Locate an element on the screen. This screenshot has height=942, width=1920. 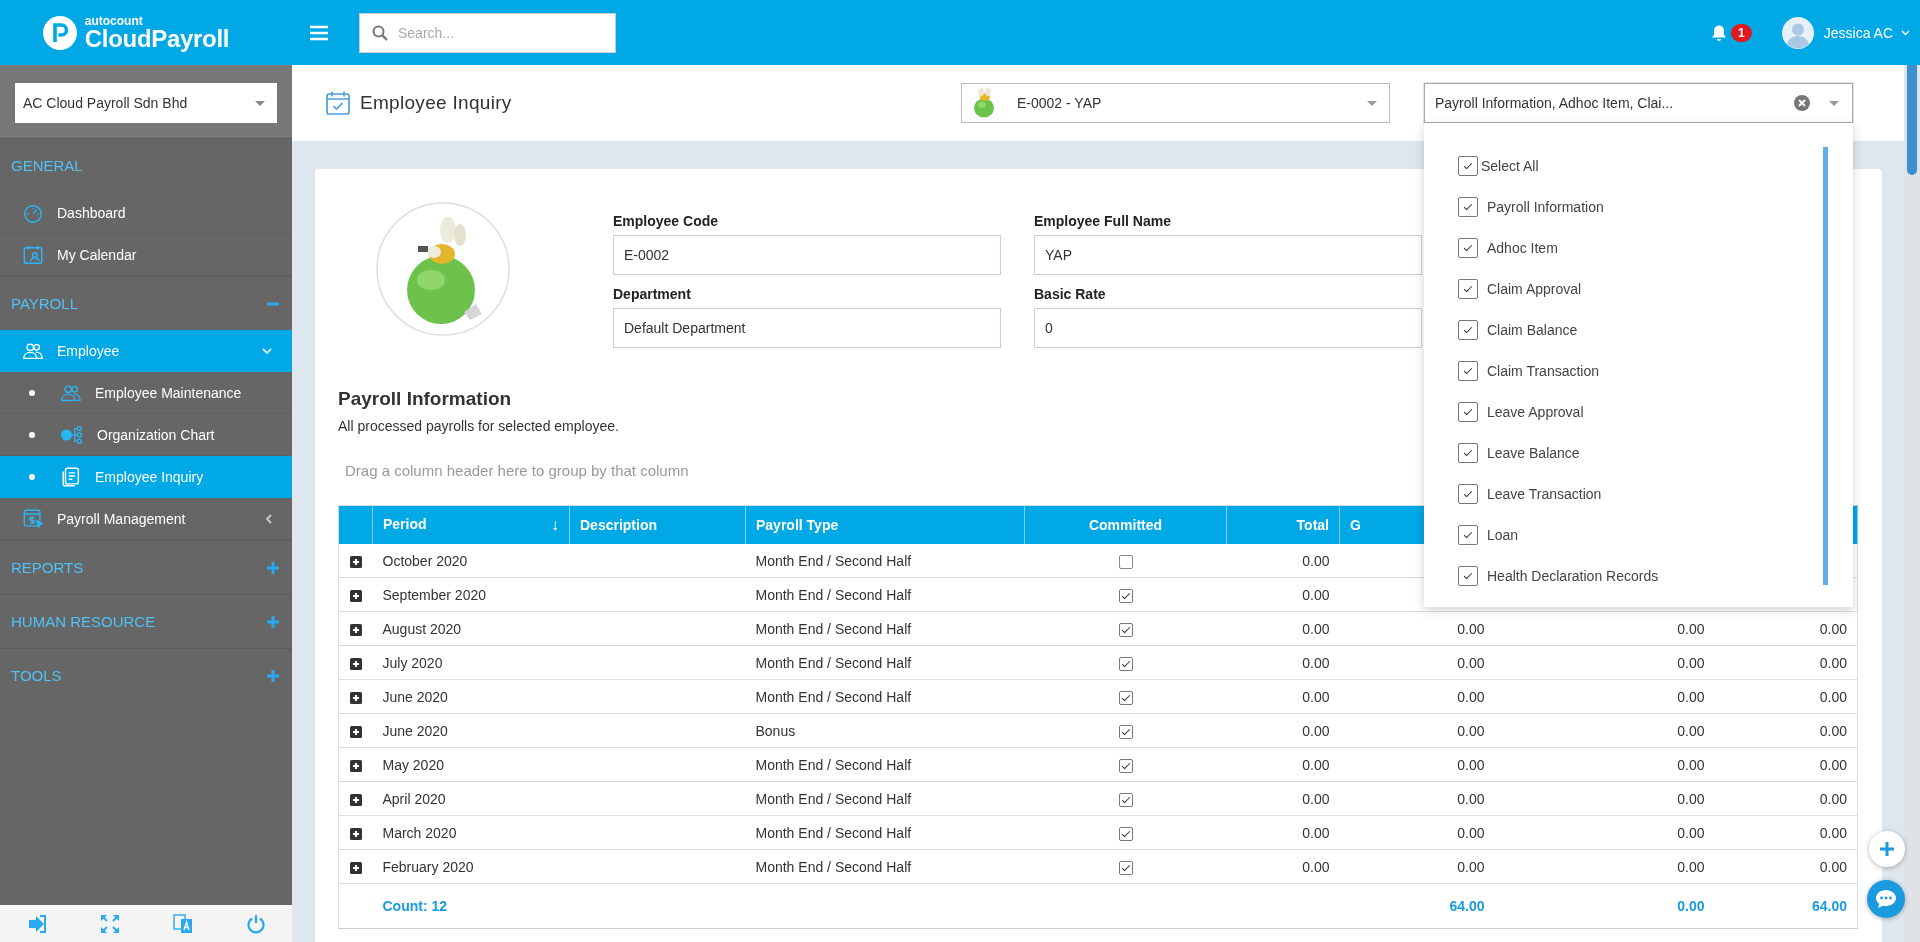
option-label: Leave Approval is located at coordinates (1535, 411).